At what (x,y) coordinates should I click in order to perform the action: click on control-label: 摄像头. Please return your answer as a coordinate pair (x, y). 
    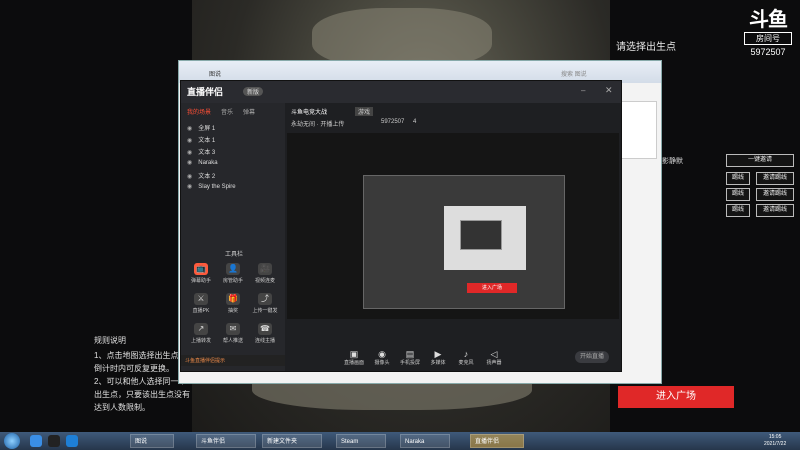
    Looking at the image, I should click on (382, 363).